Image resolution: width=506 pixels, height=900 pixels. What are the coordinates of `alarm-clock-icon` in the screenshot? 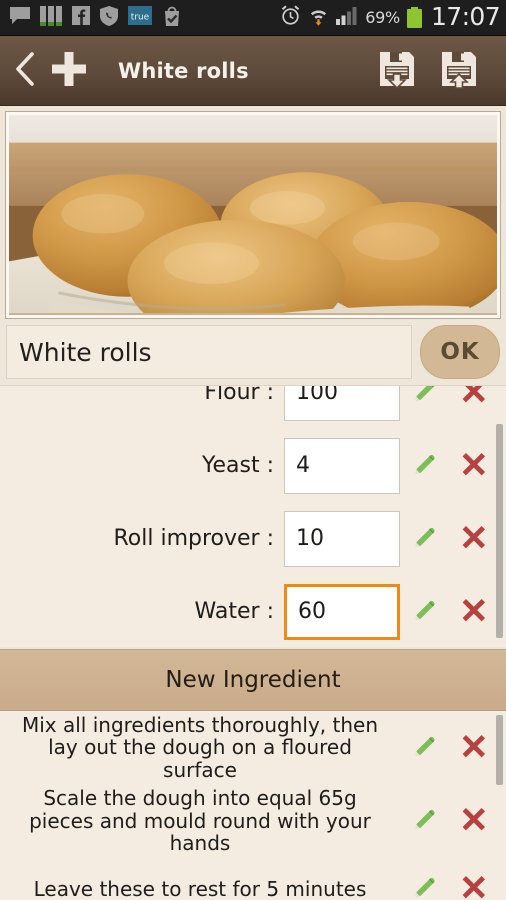 It's located at (290, 17).